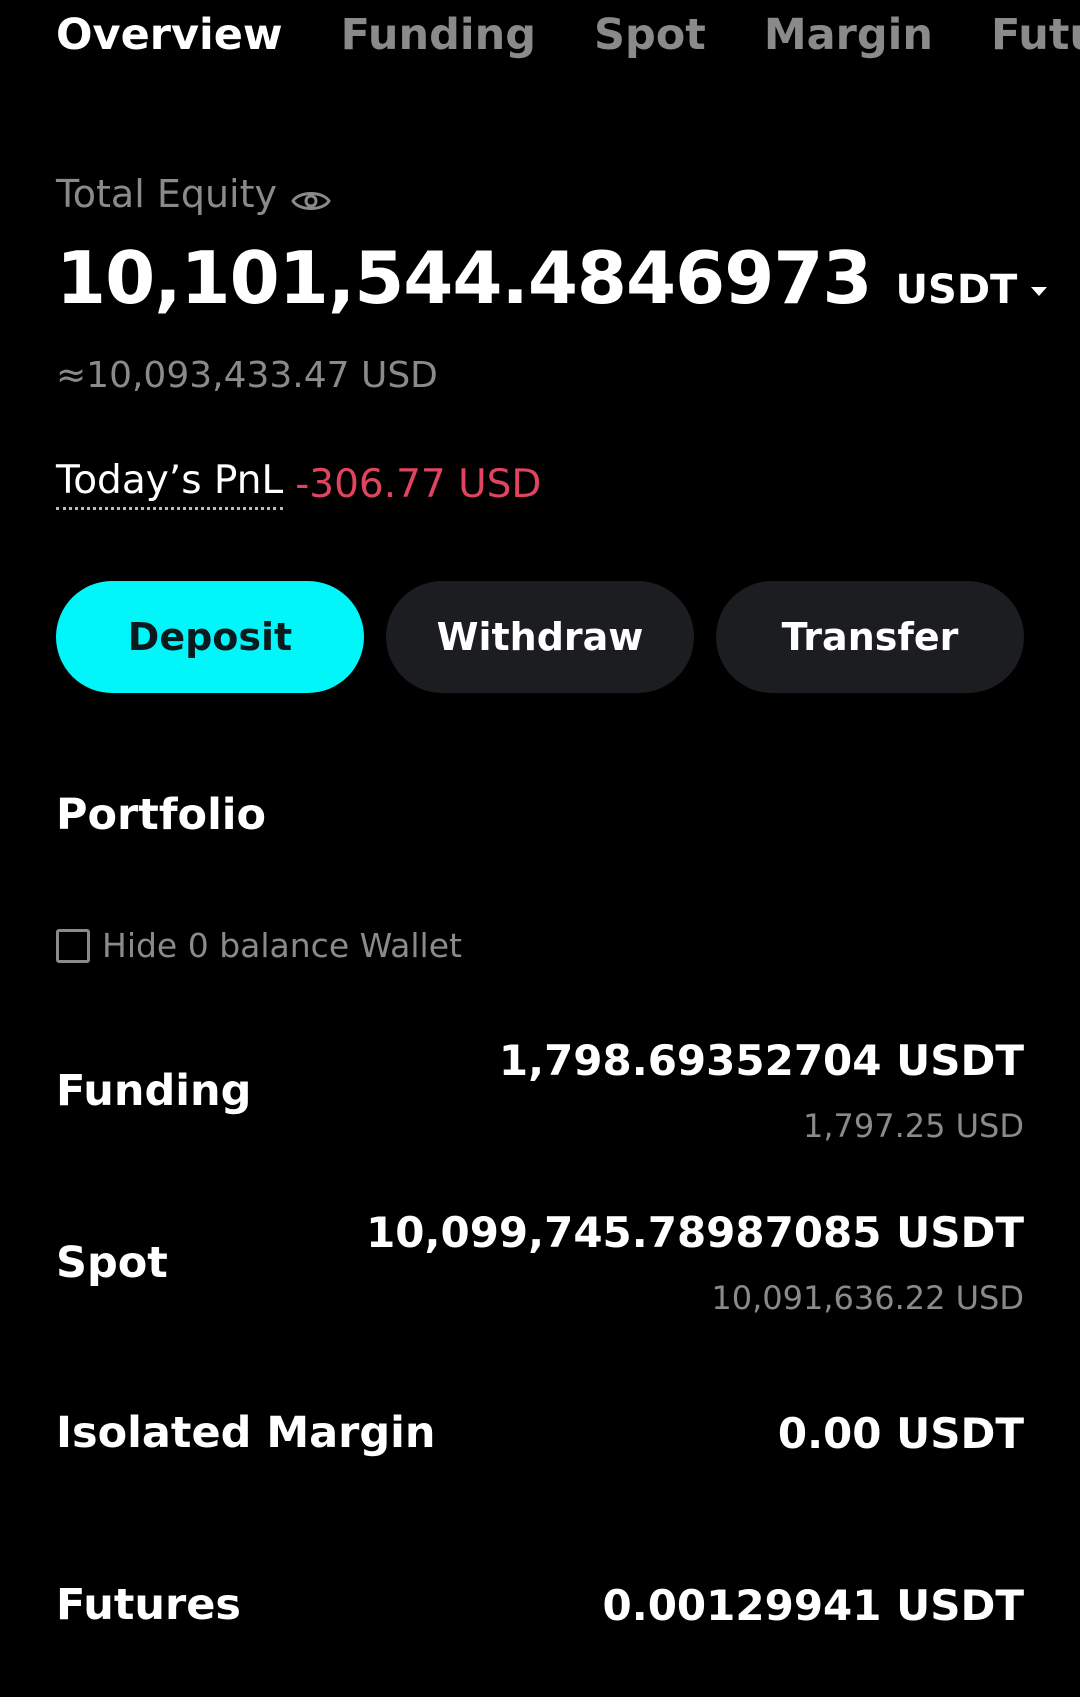  What do you see at coordinates (1039, 290) in the screenshot?
I see `caret-down-icon` at bounding box center [1039, 290].